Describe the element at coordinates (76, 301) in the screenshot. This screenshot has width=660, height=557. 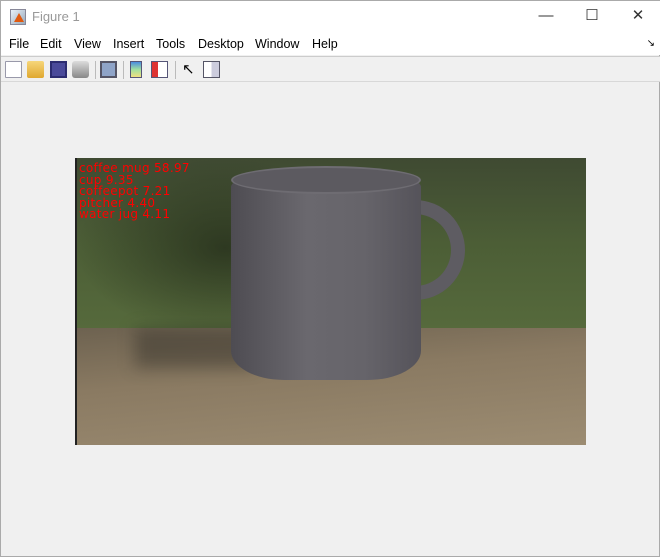
I see `image-edge` at that location.